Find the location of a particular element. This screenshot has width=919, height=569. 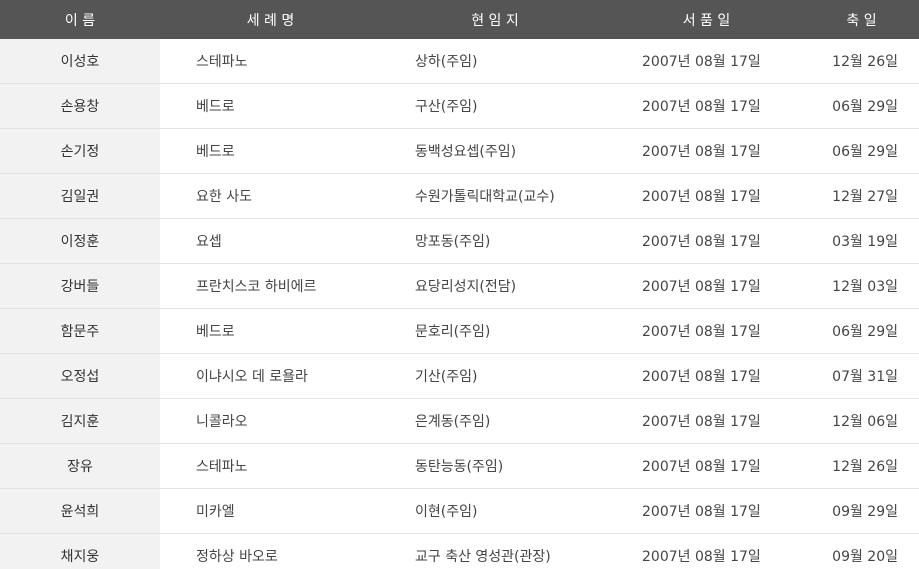

table-row: 윤석희 미카엘 이현(주임) 2007년 08월 17일 09월 29일 is located at coordinates (459, 511).